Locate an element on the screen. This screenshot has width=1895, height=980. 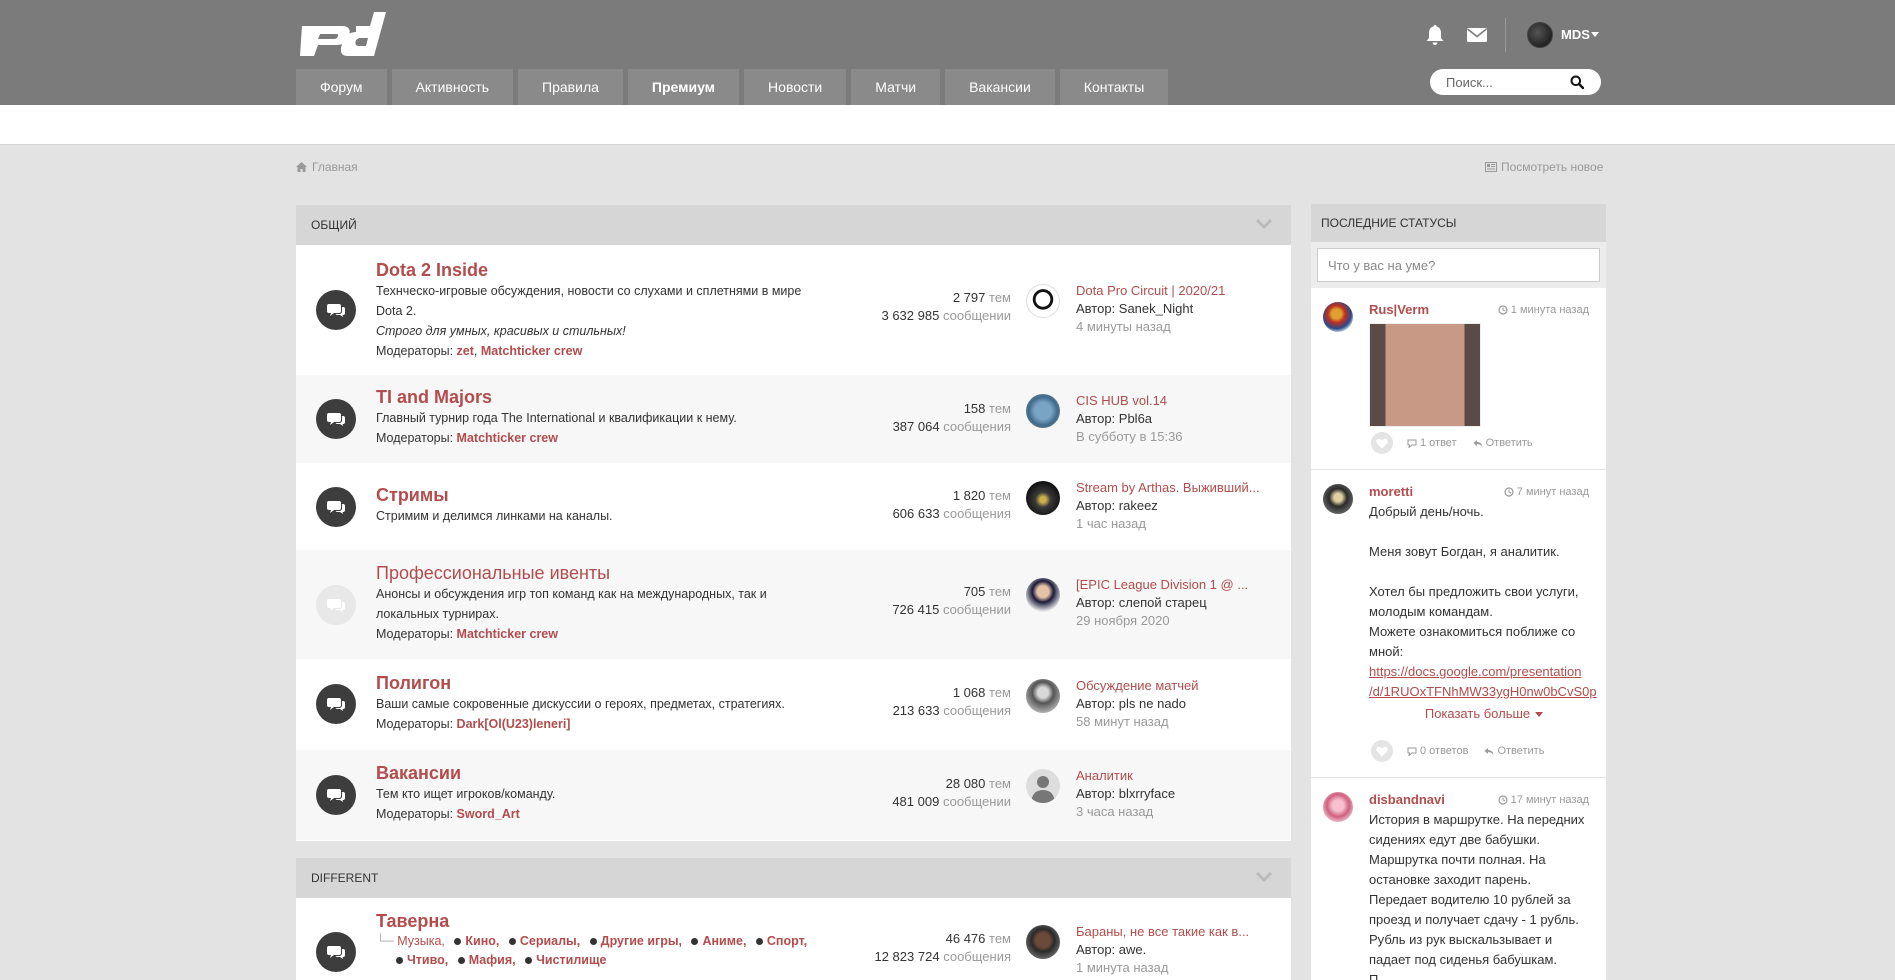
forum-moderators: Модераторы: Matchticker crew is located at coordinates (467, 634).